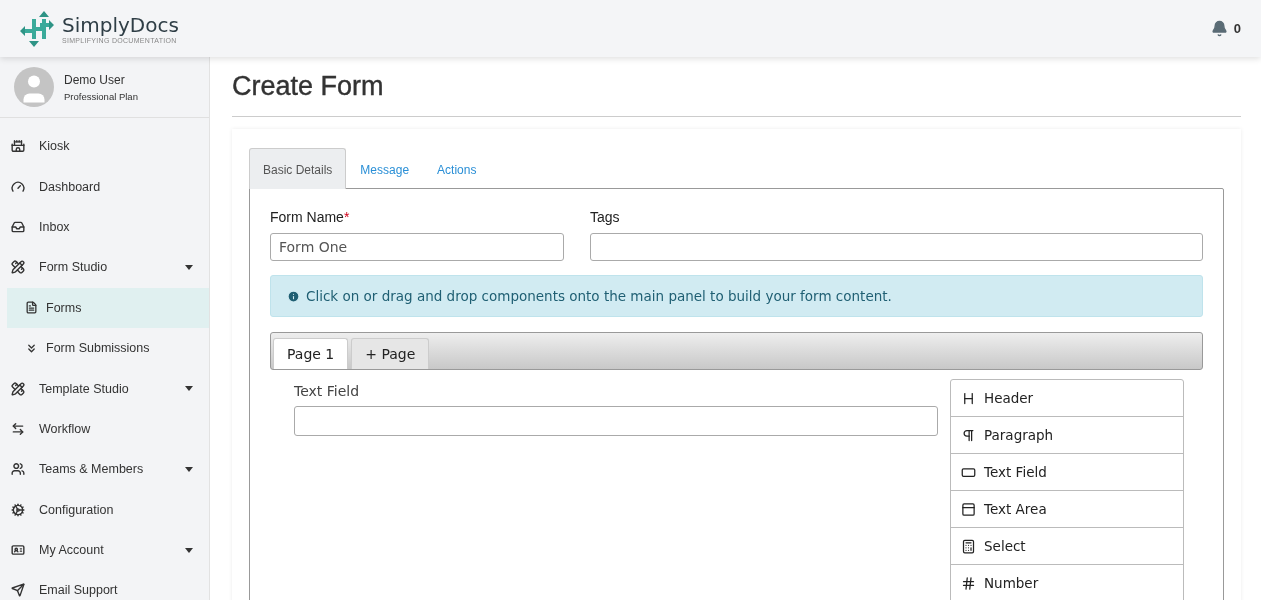 The height and width of the screenshot is (600, 1261). Describe the element at coordinates (101, 96) in the screenshot. I see `user-plan: Professional Plan` at that location.